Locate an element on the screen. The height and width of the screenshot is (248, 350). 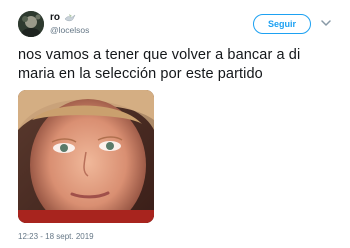
author-handle: @locelsos is located at coordinates (69, 30).